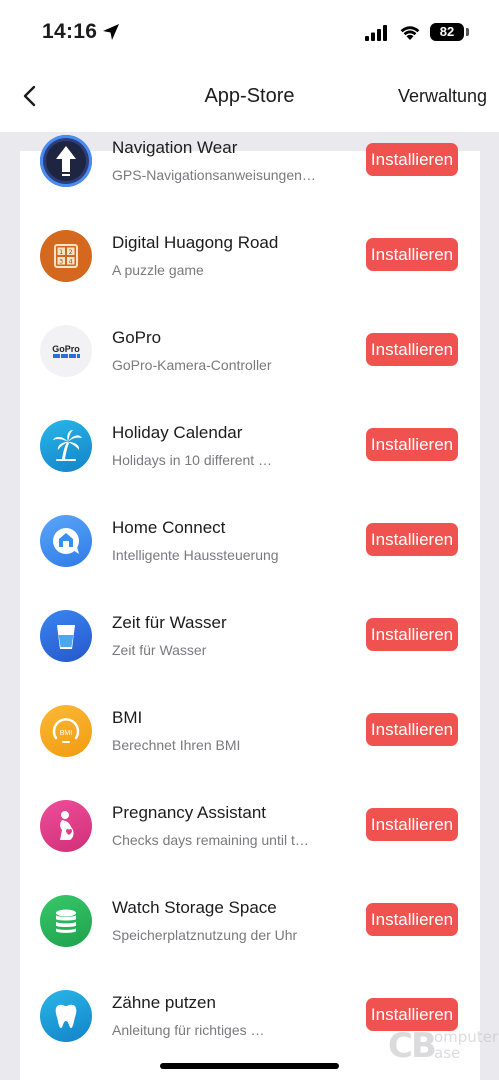 This screenshot has height=1080, width=499. What do you see at coordinates (447, 1053) in the screenshot?
I see `watermark-word-bottom: ase` at bounding box center [447, 1053].